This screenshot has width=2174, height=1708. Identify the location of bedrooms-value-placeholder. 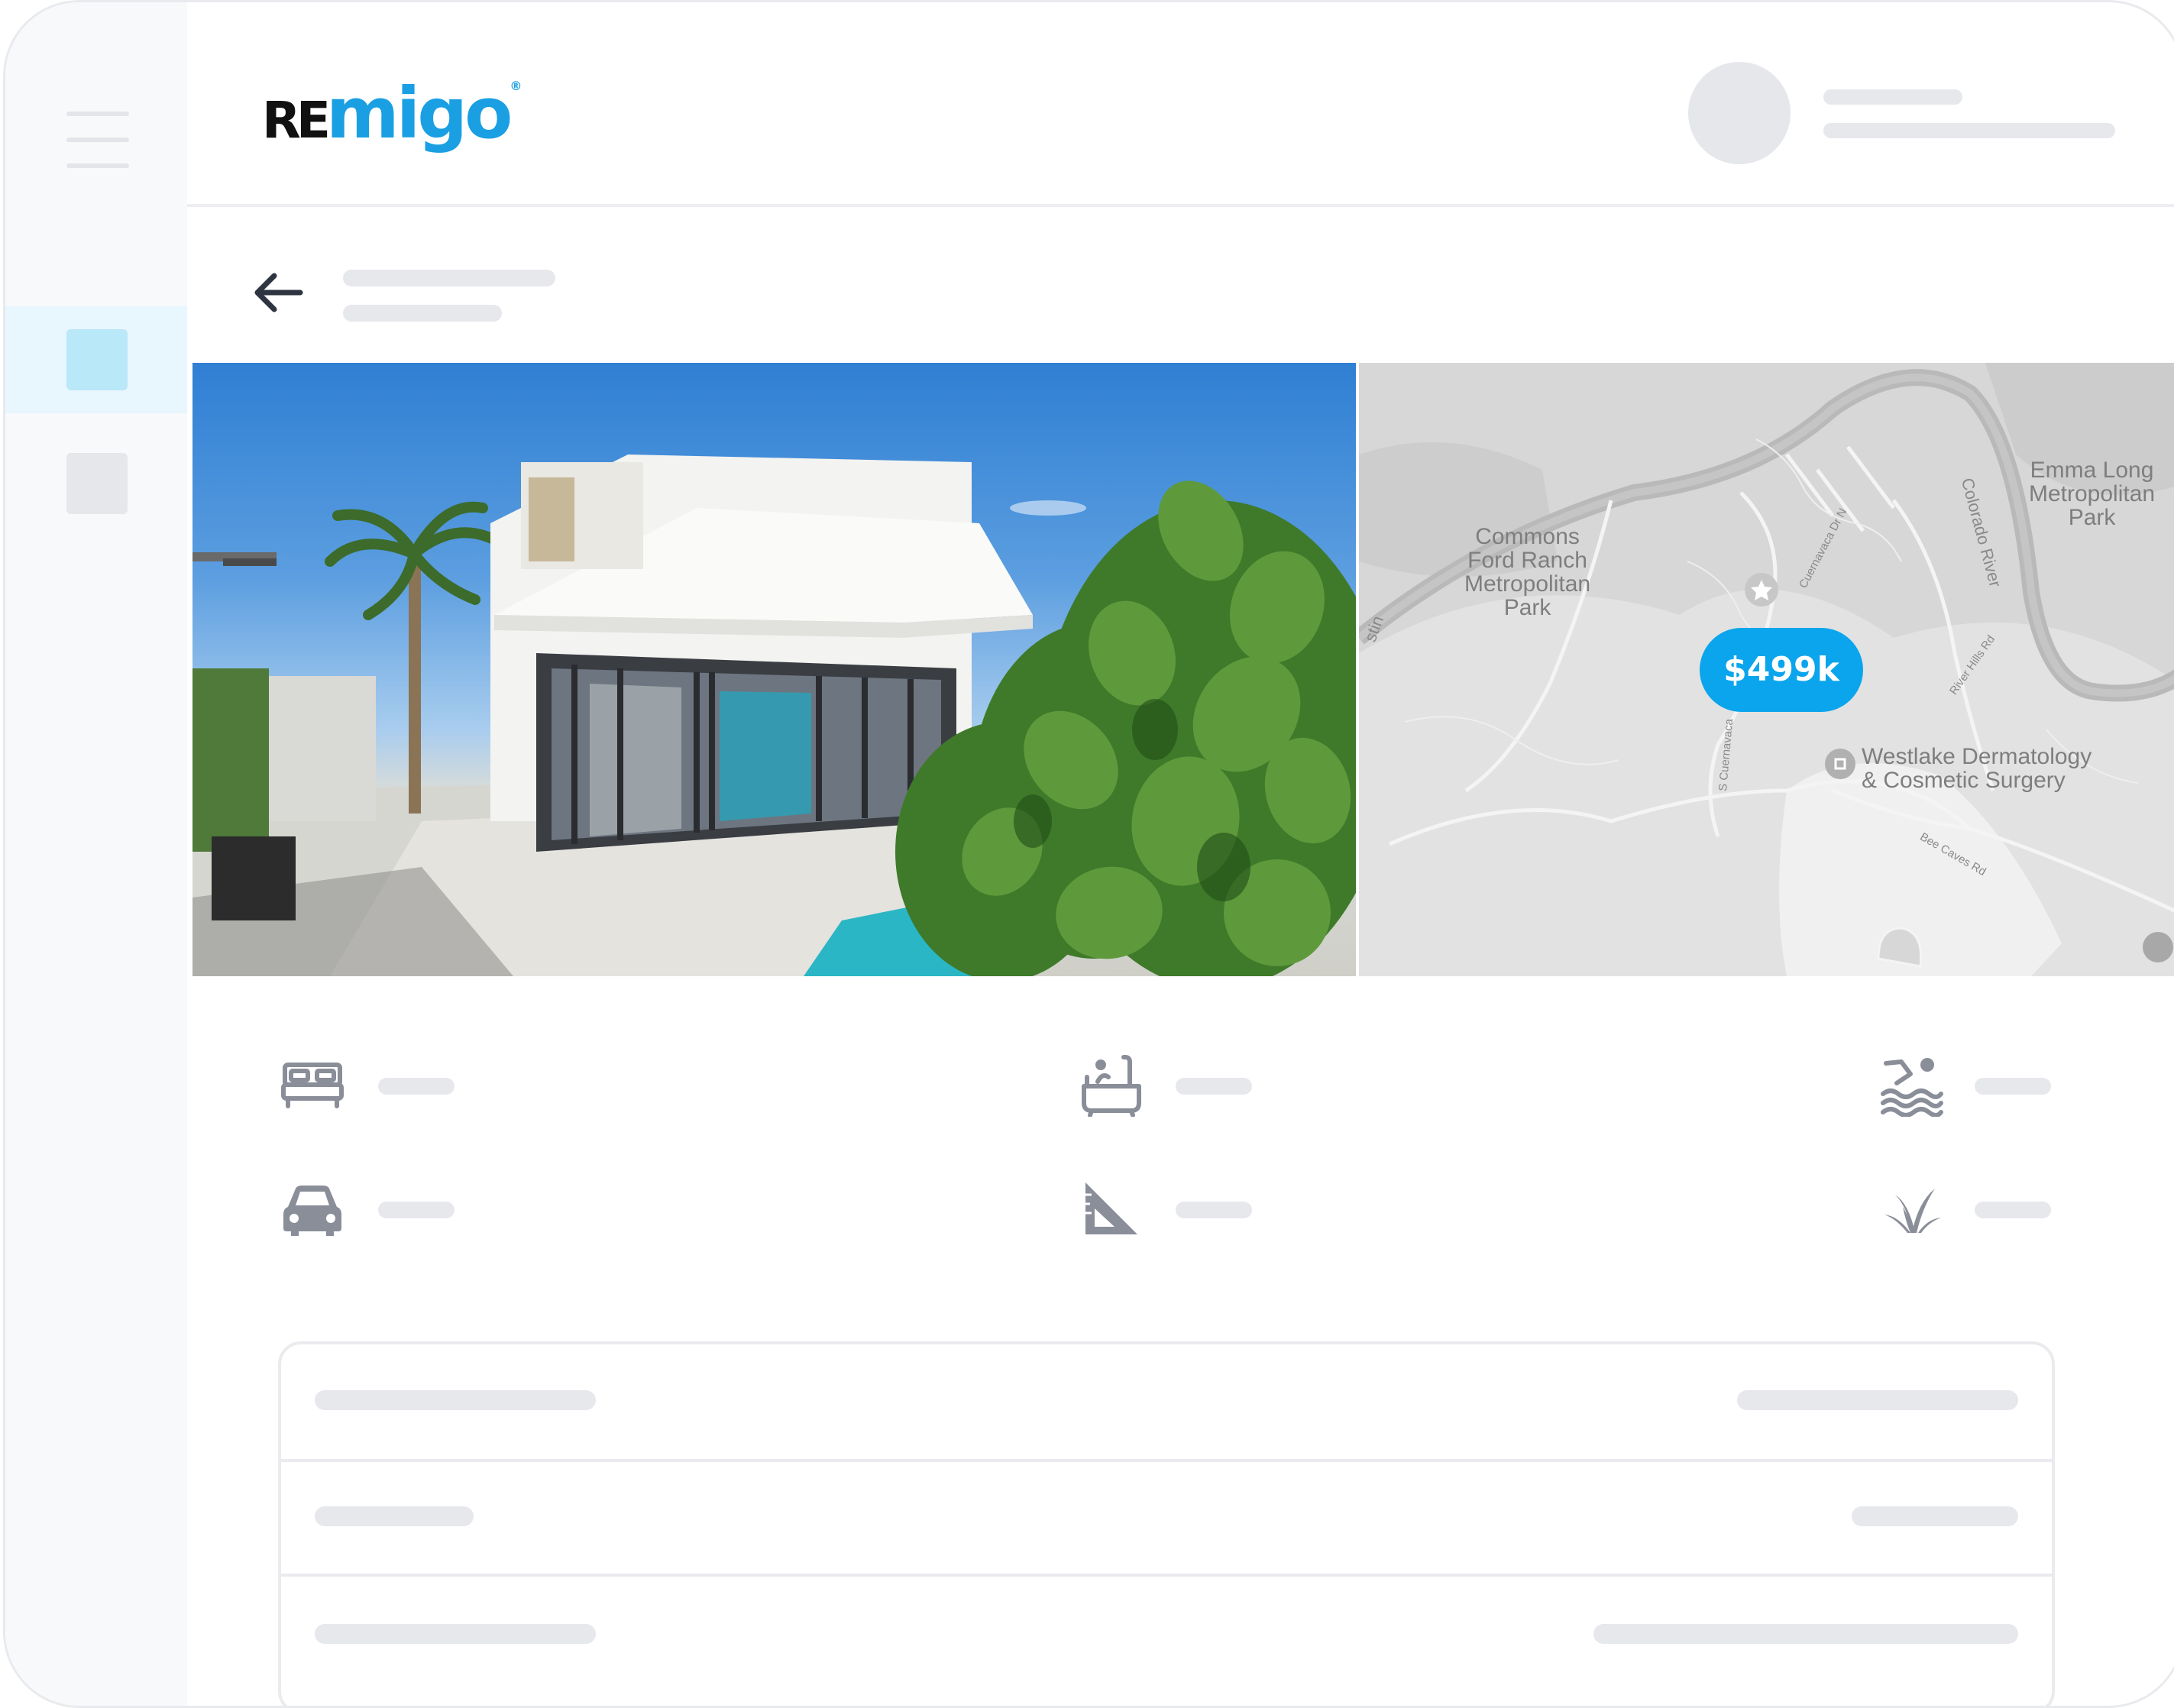
(416, 1086).